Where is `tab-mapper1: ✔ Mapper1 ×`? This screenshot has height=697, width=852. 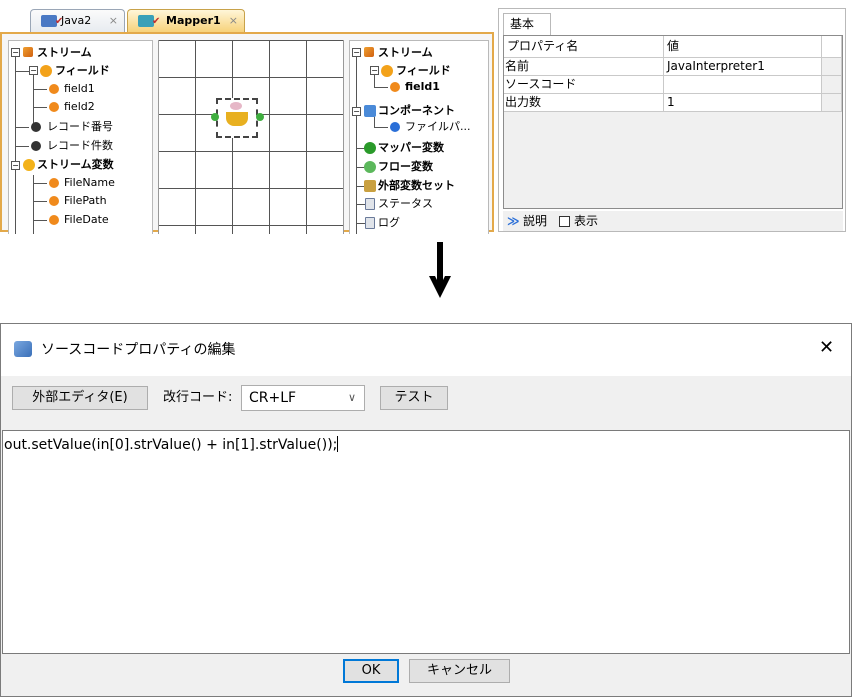
tab-mapper1: ✔ Mapper1 × is located at coordinates (186, 20).